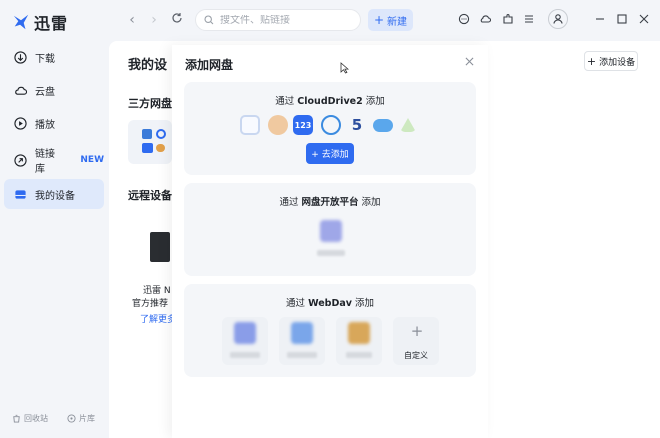 The image size is (660, 438). I want to click on sidebar-item-label: 下载, so click(45, 59).